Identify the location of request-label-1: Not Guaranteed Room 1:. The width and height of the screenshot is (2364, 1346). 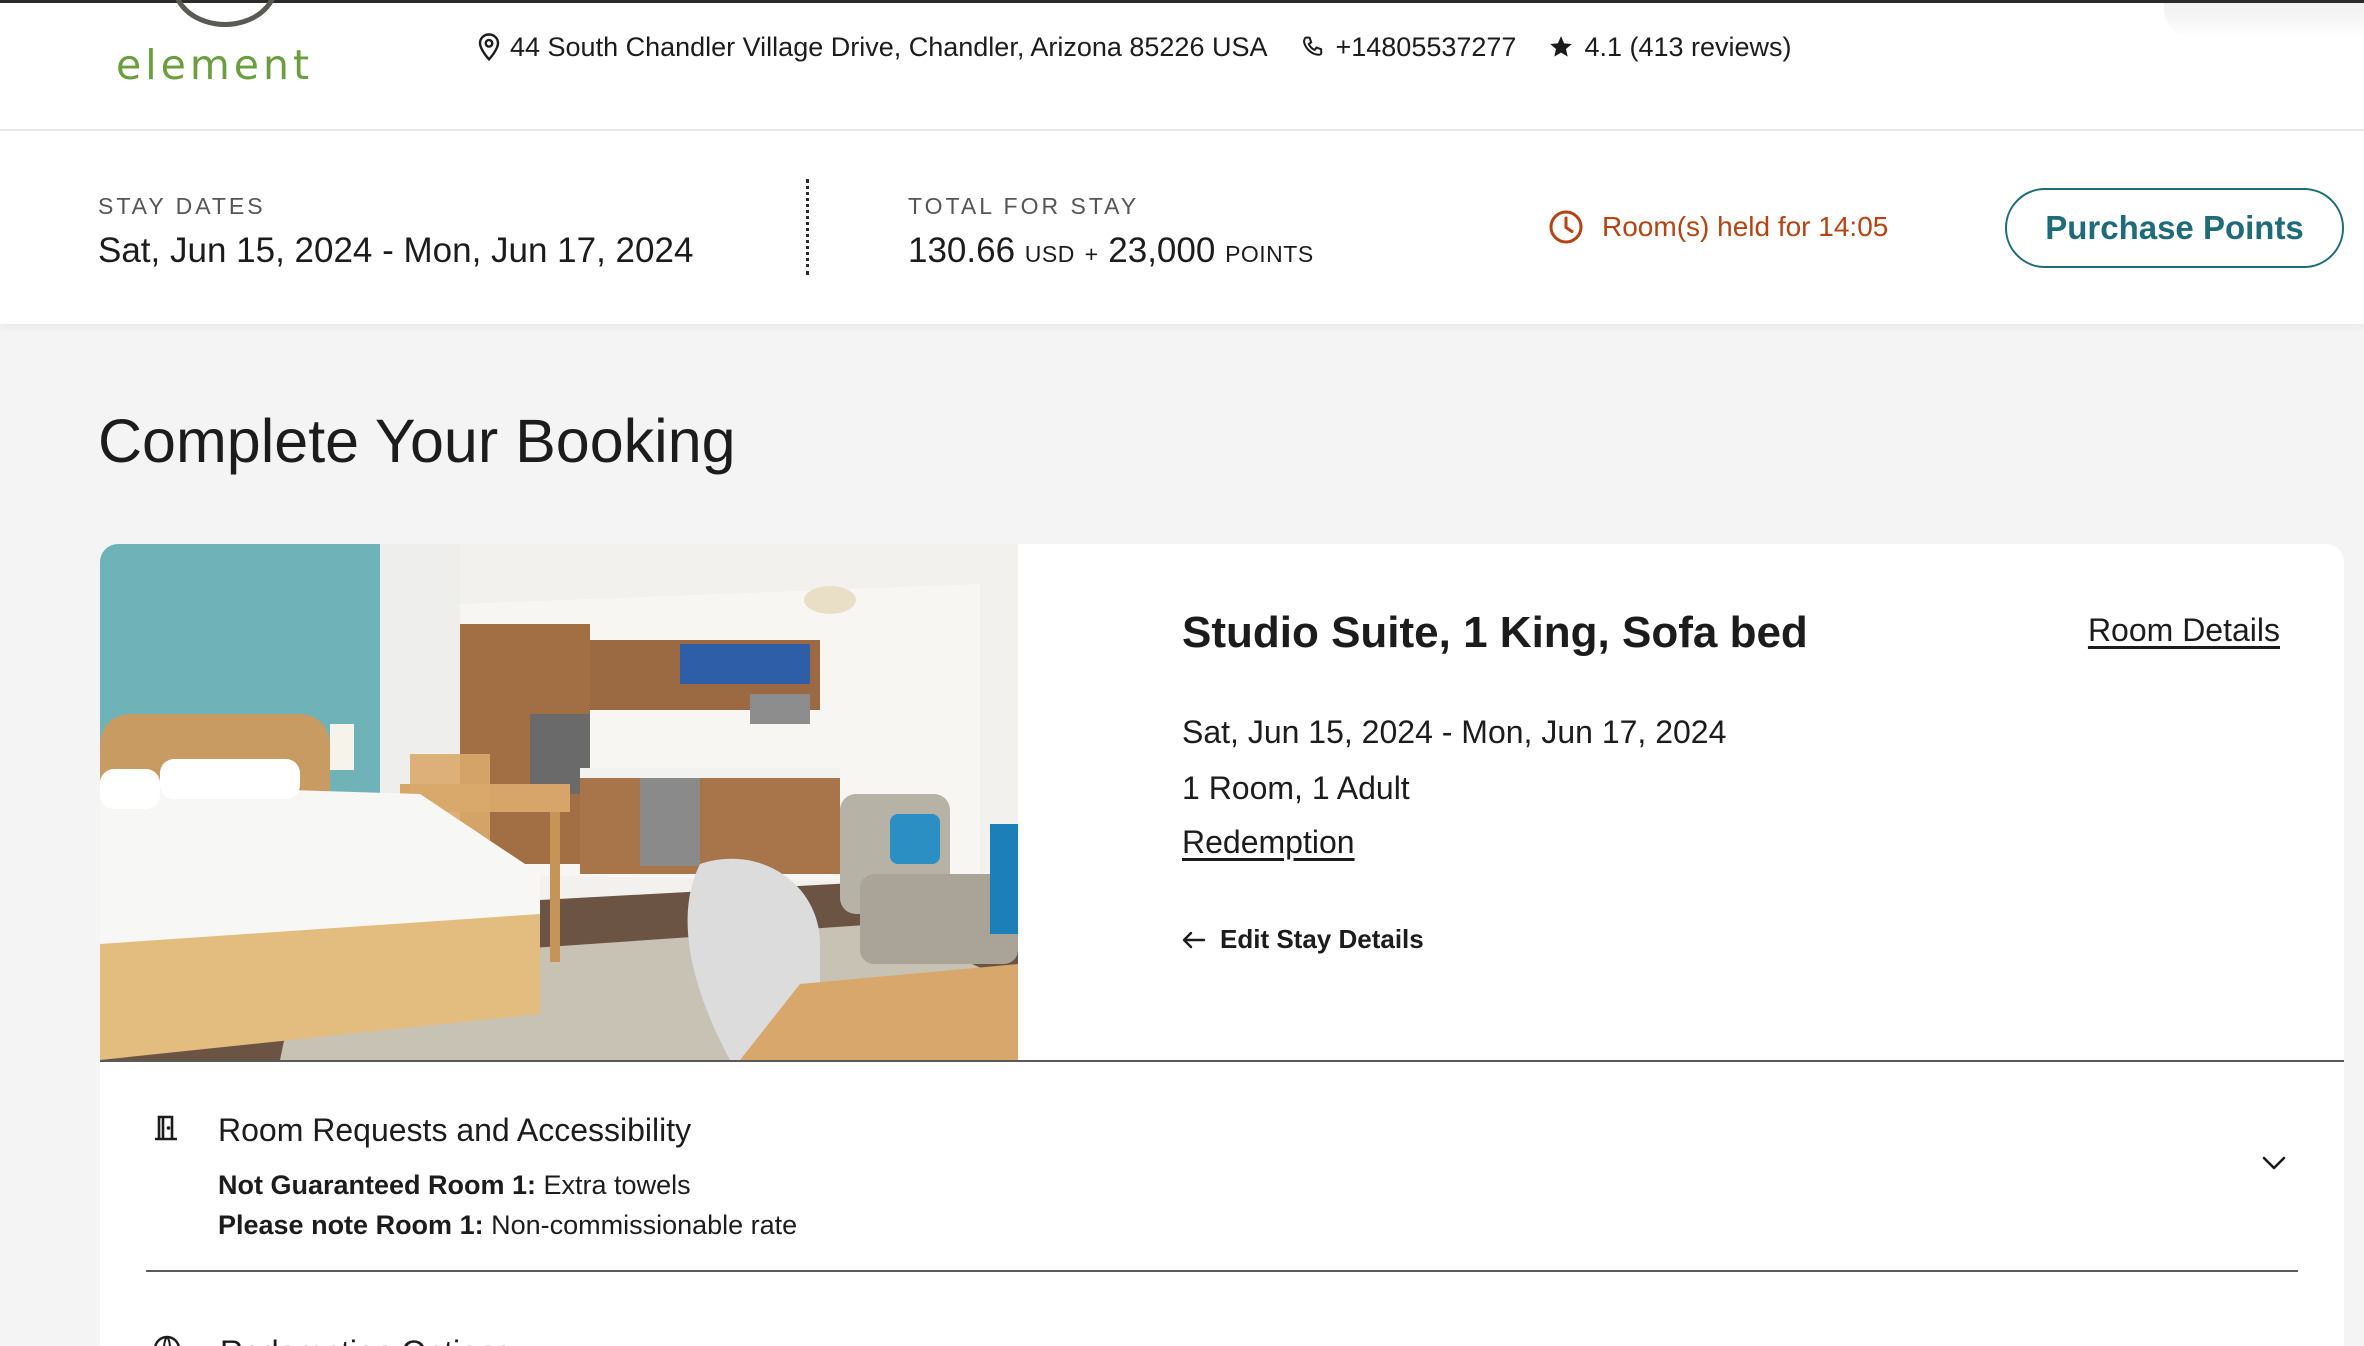
(377, 1185).